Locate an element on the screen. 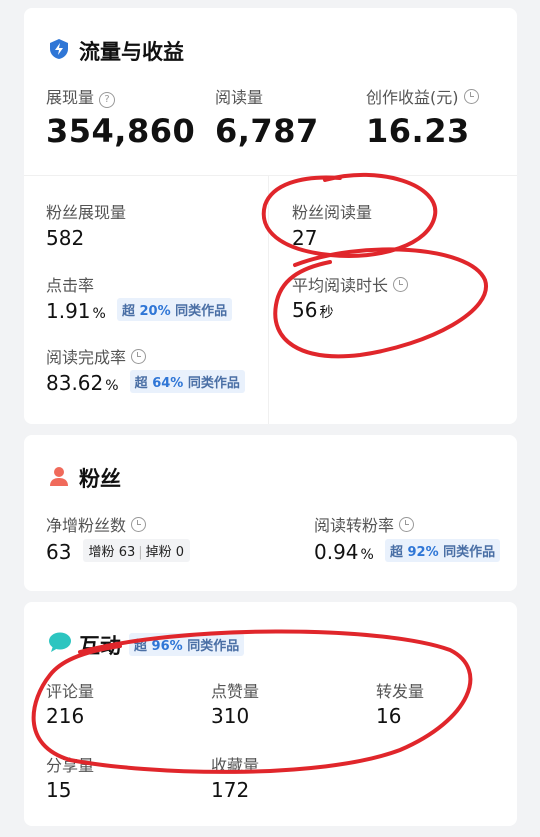 This screenshot has width=540, height=837. fan-impressions-label: 粉丝展现量 is located at coordinates (86, 212).